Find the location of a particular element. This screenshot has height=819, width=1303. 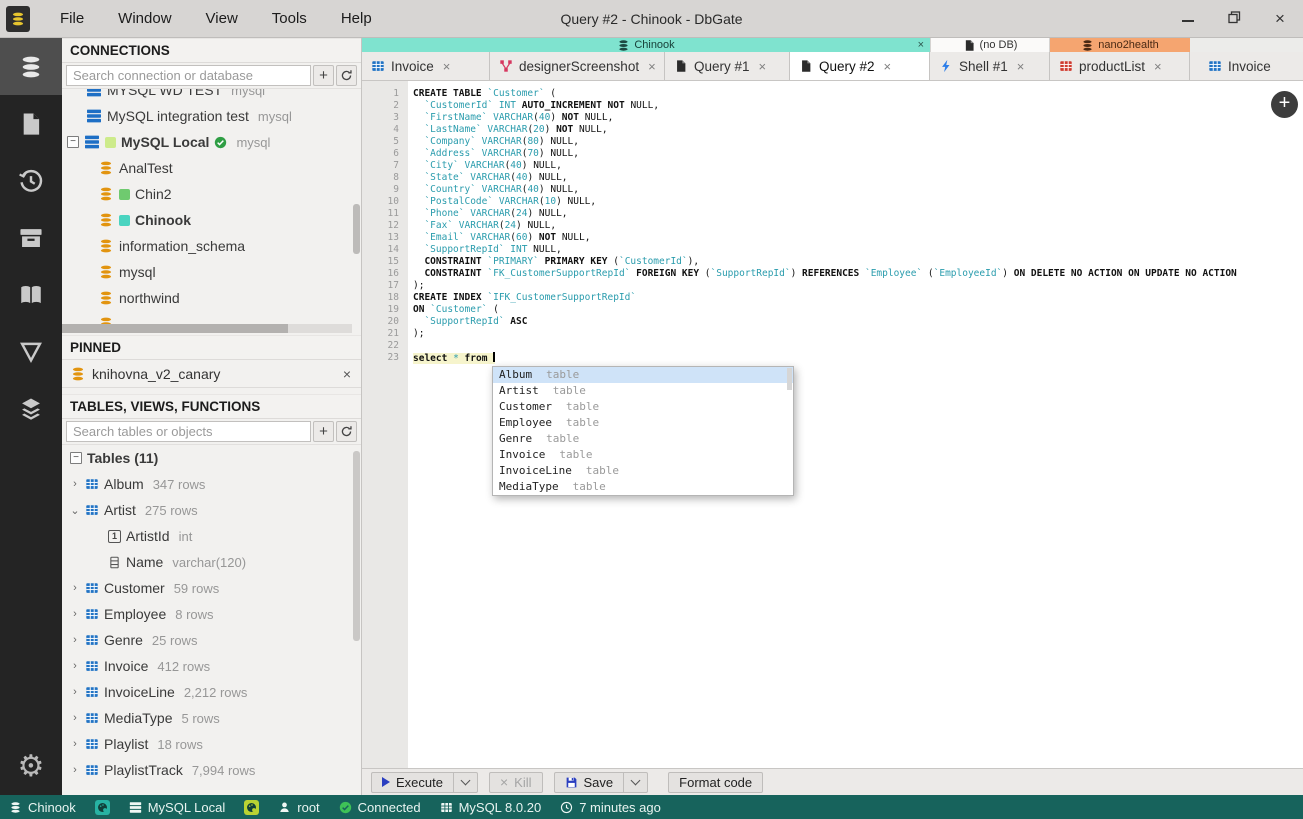

activity-book-icon is located at coordinates (31, 294).